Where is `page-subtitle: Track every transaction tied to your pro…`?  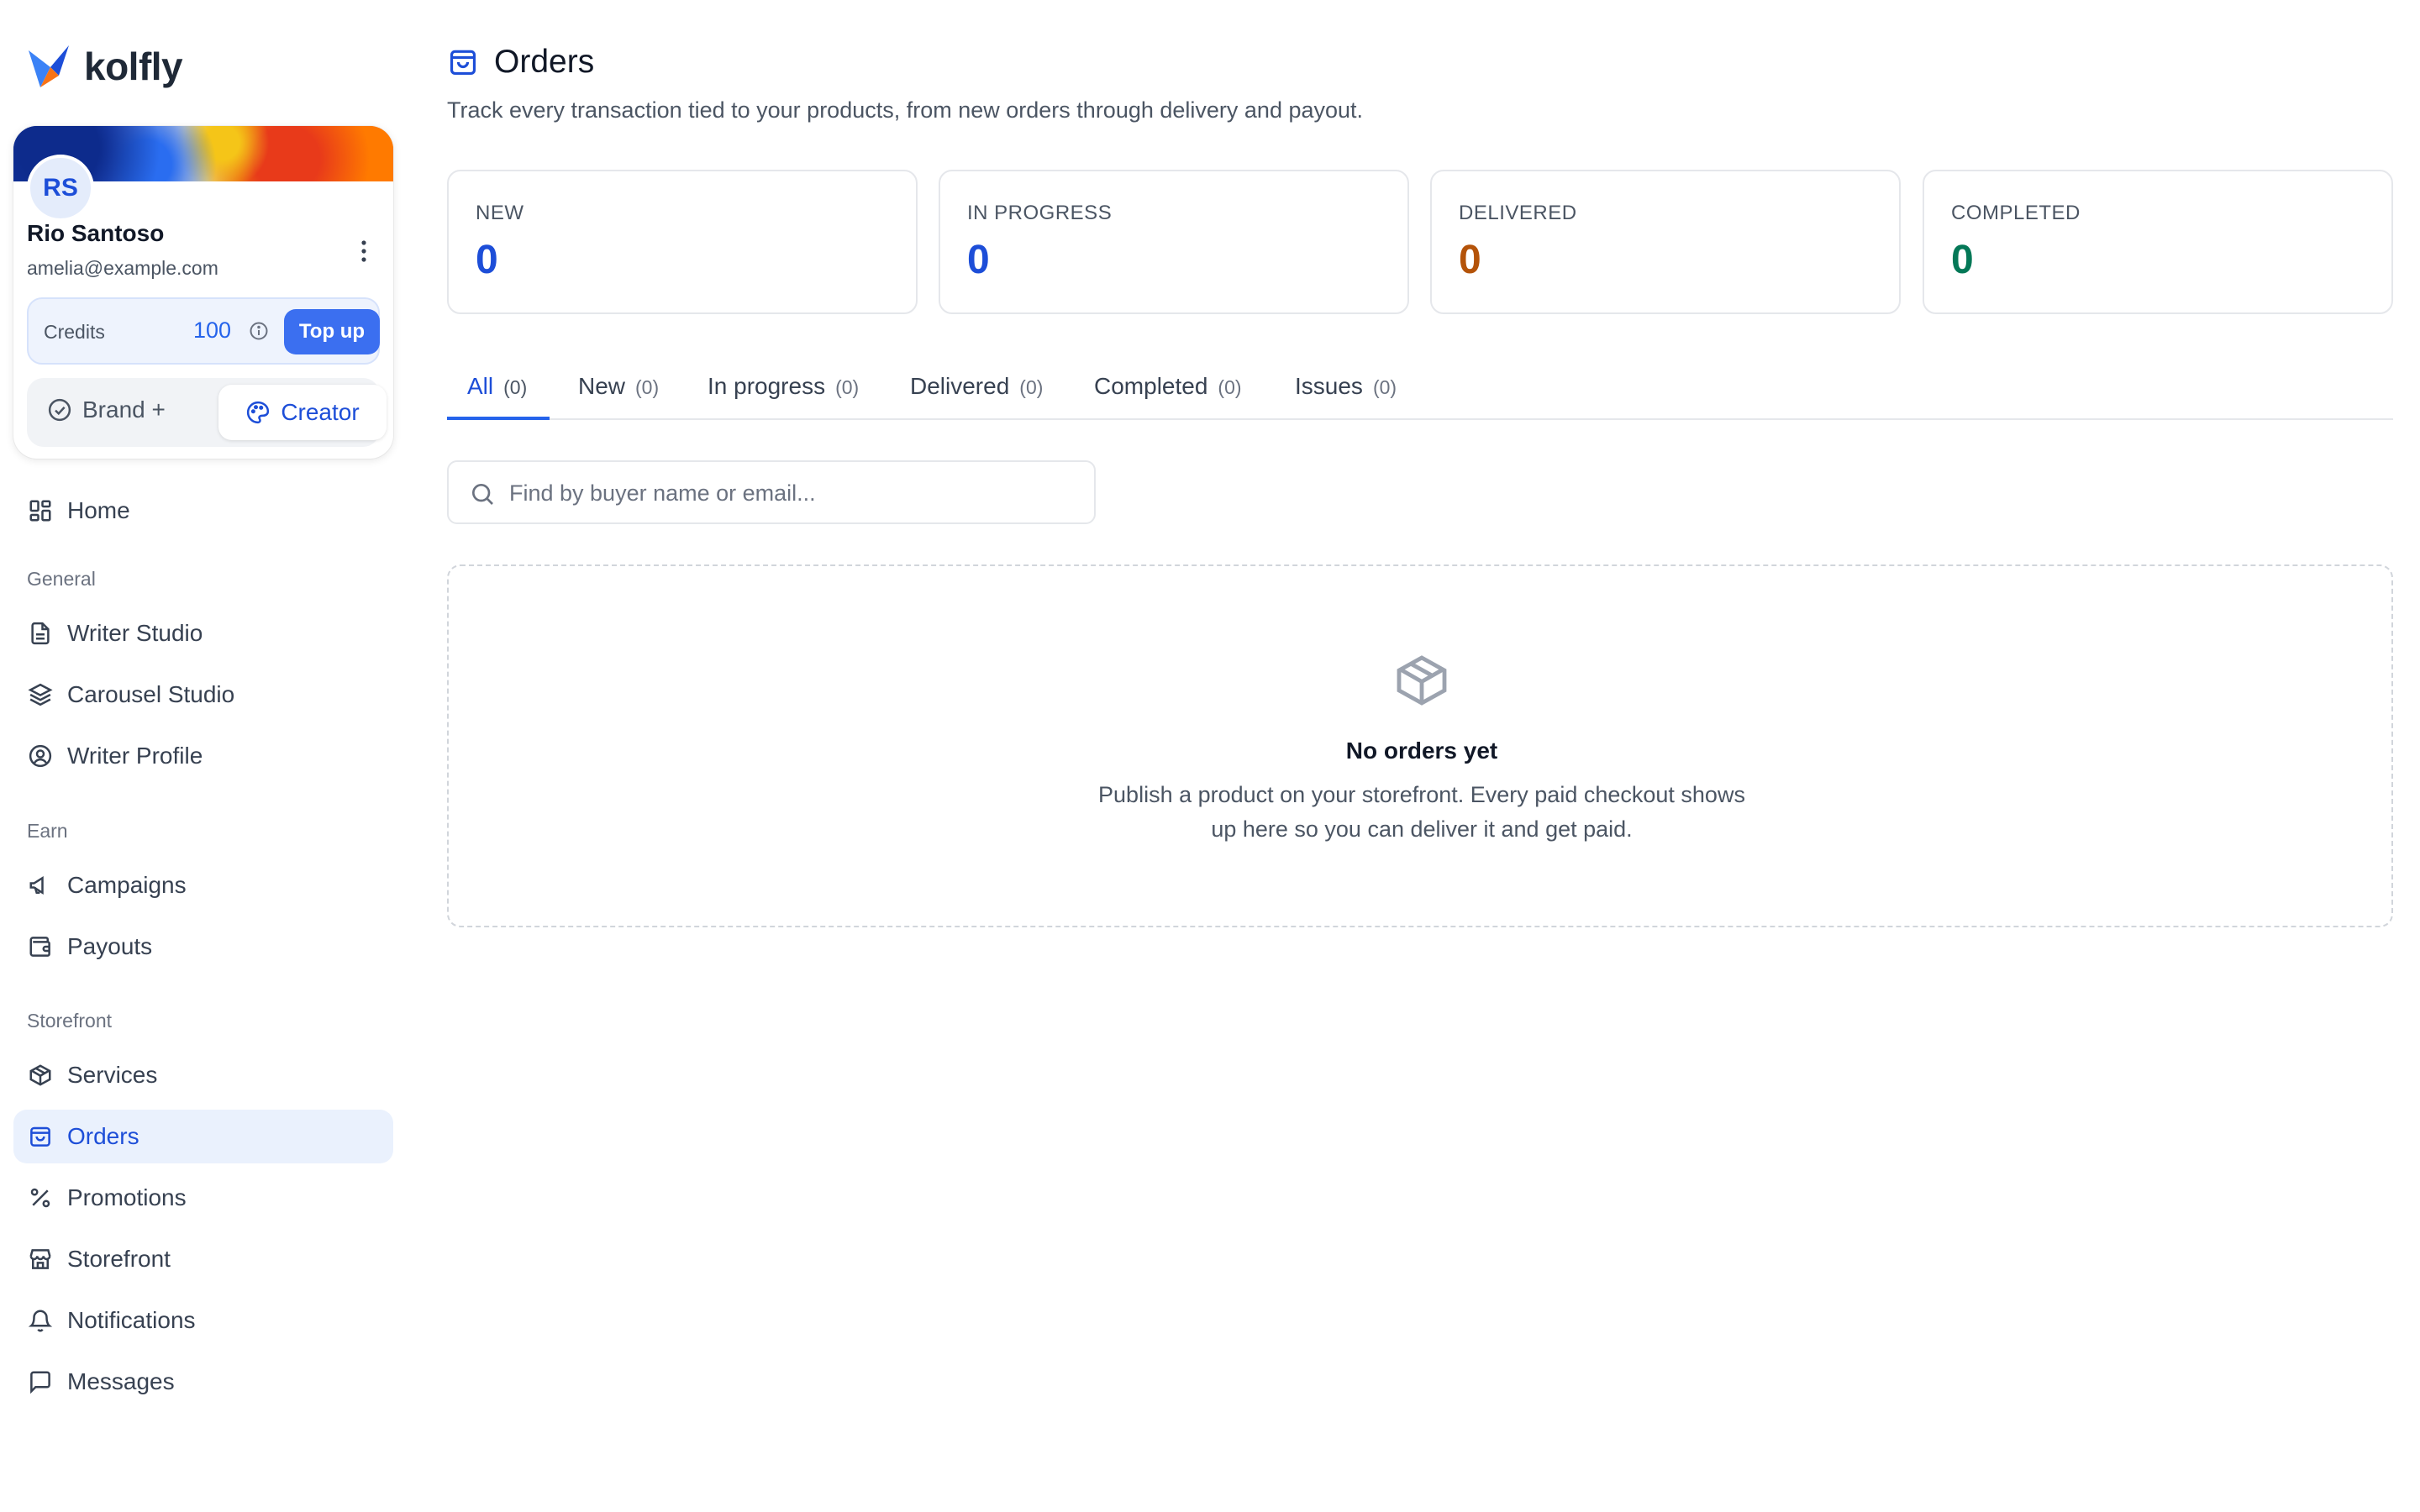 page-subtitle: Track every transaction tied to your pro… is located at coordinates (905, 110).